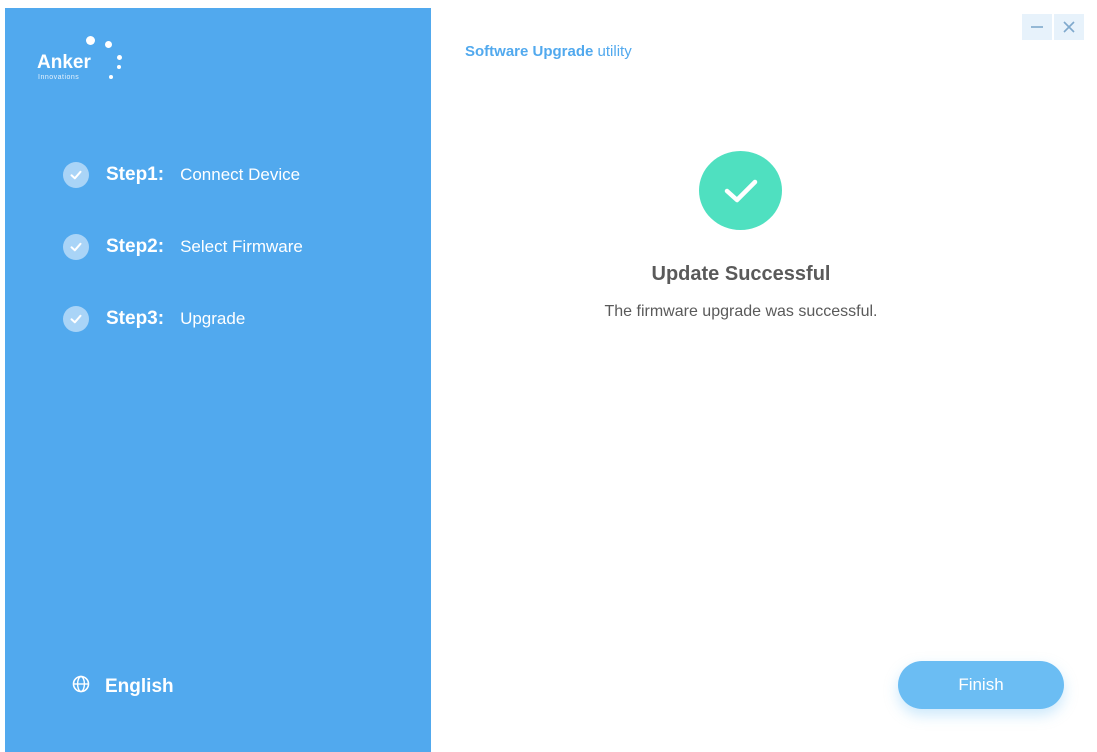 Image resolution: width=1097 pixels, height=752 pixels. What do you see at coordinates (135, 246) in the screenshot?
I see `step-number: Step2:` at bounding box center [135, 246].